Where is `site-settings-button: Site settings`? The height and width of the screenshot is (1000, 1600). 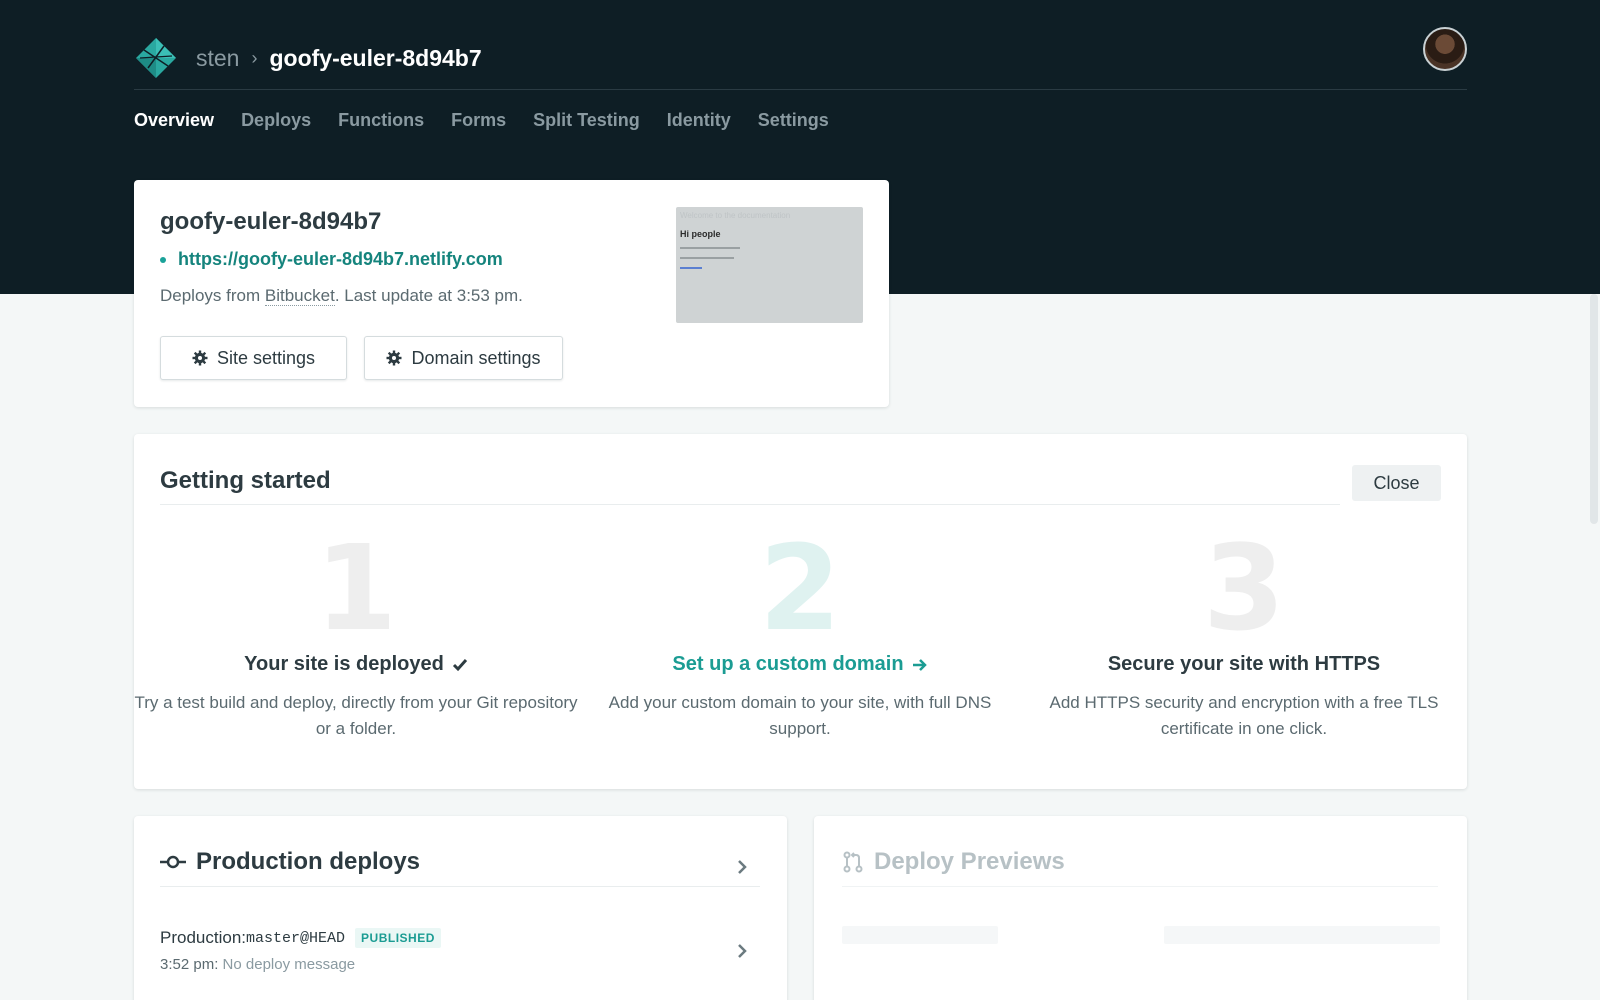
site-settings-button: Site settings is located at coordinates (253, 358).